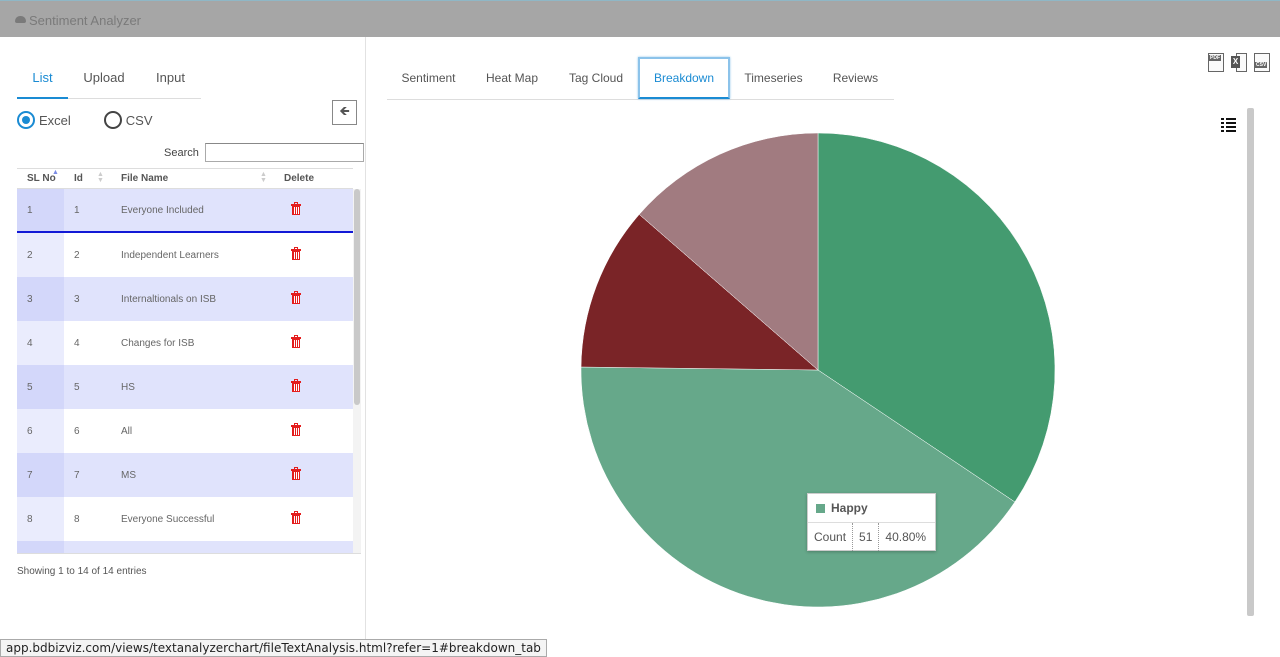  I want to click on radio-excel-label: Excel, so click(55, 120).